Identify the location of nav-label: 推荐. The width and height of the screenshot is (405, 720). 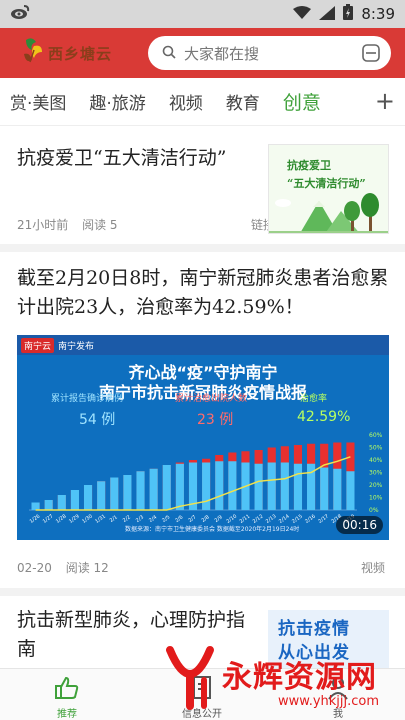
(67, 714).